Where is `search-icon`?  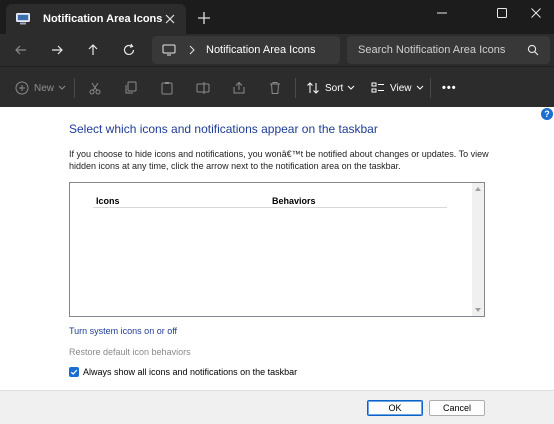 search-icon is located at coordinates (533, 50).